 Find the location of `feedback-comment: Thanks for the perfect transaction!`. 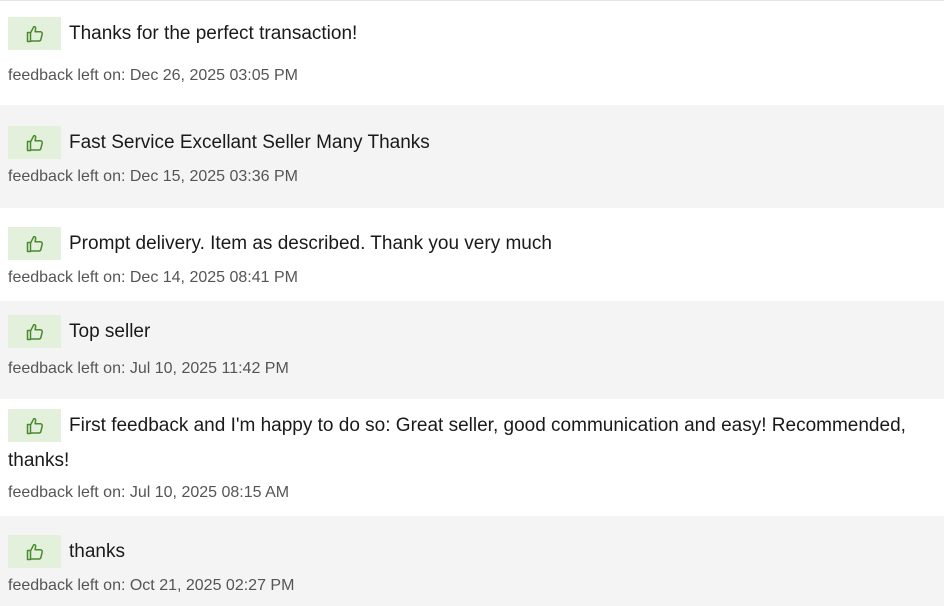

feedback-comment: Thanks for the perfect transaction! is located at coordinates (213, 33).